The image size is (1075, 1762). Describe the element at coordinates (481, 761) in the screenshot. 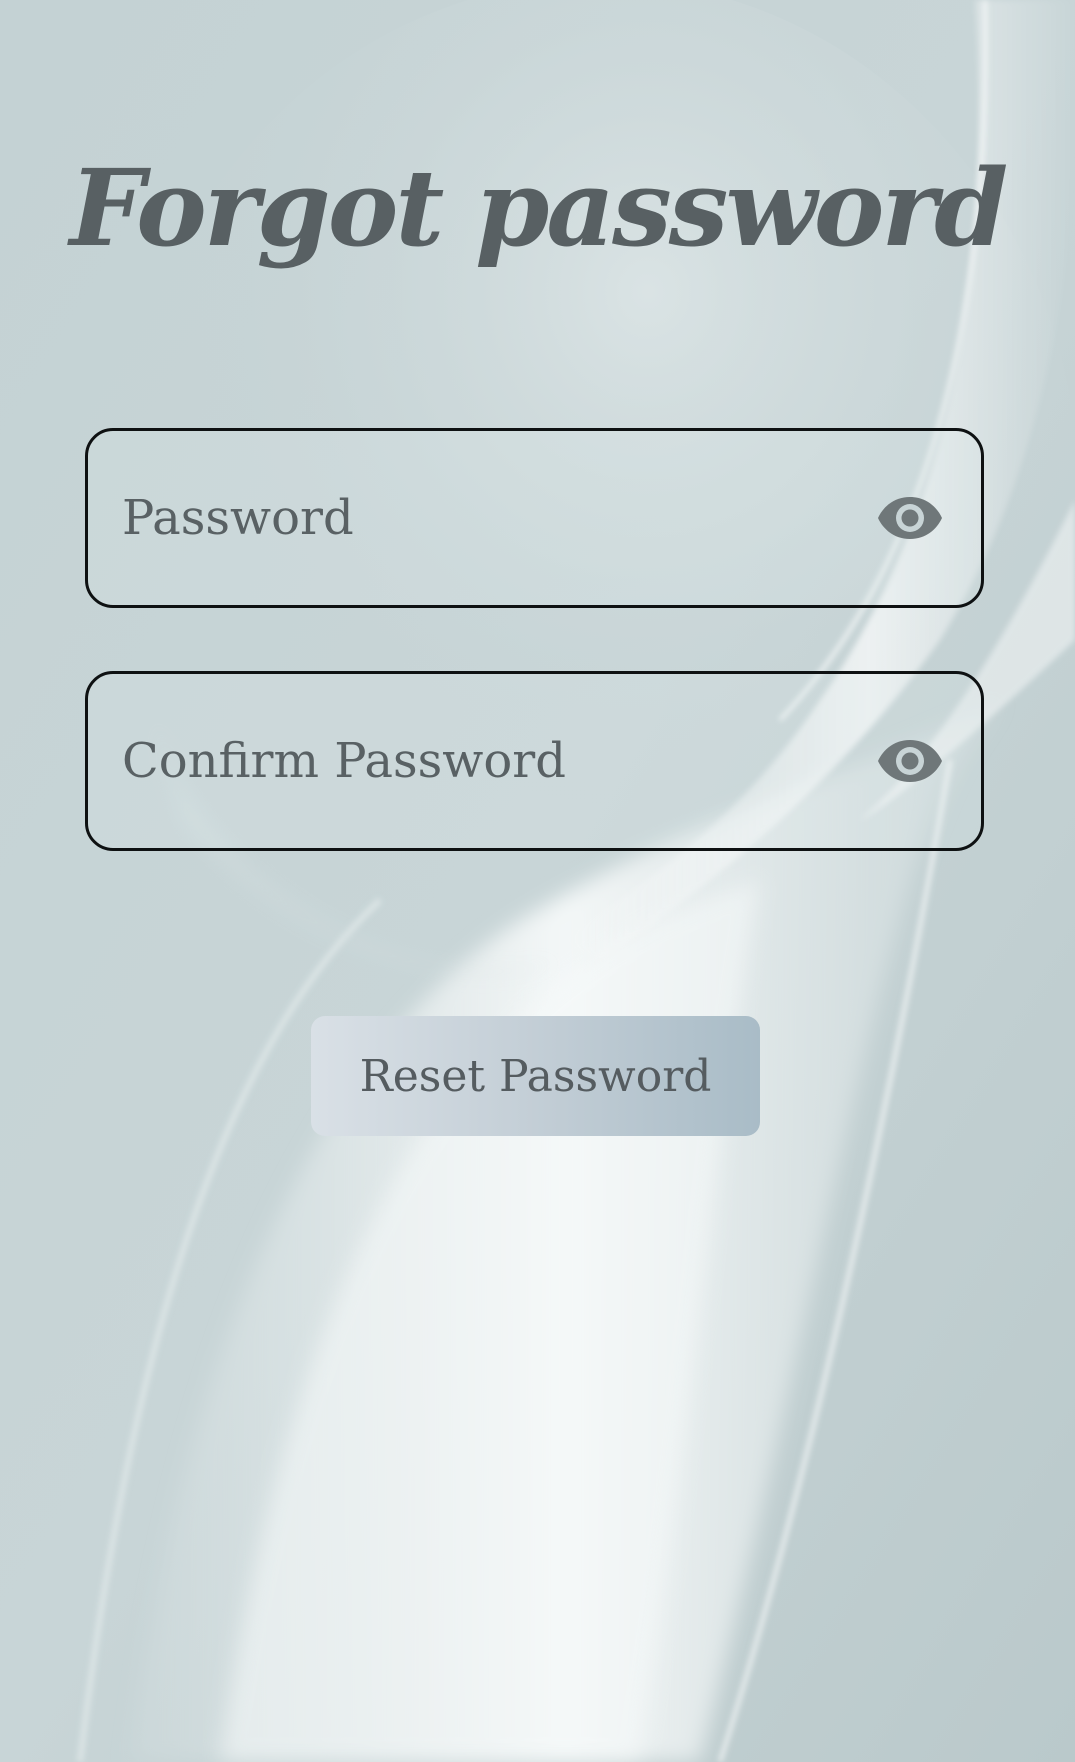

I see `confirm-password-input` at that location.